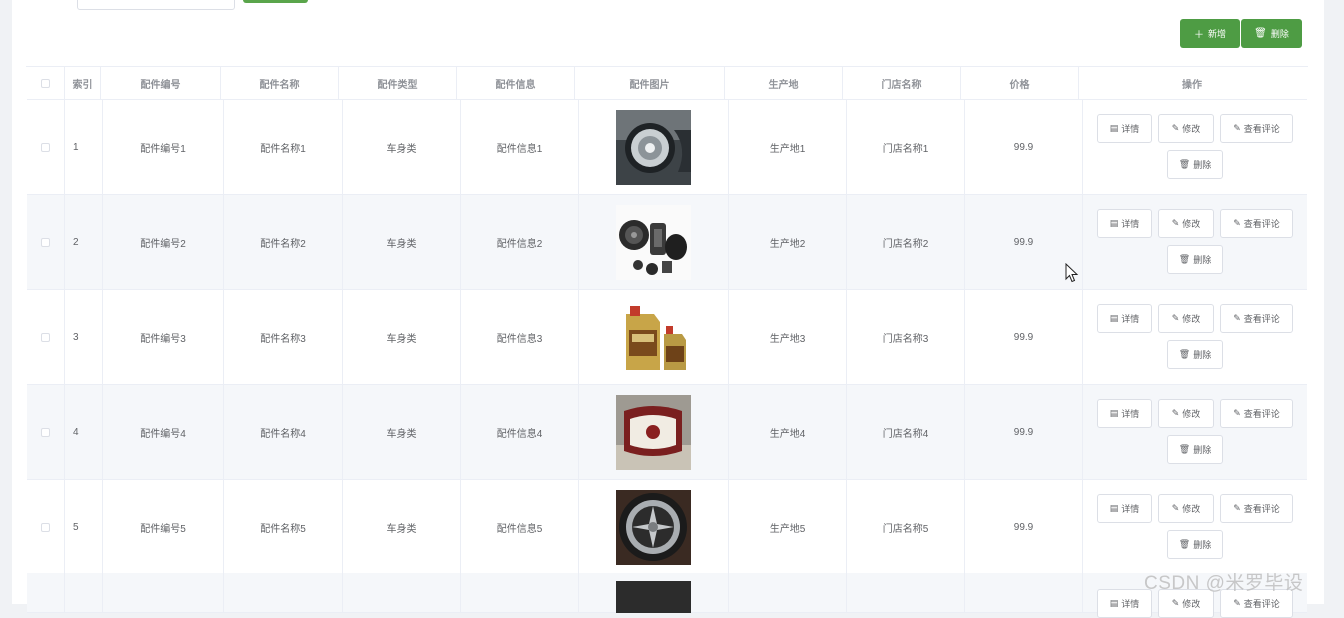 The image size is (1344, 618). I want to click on index-text: 3, so click(76, 337).